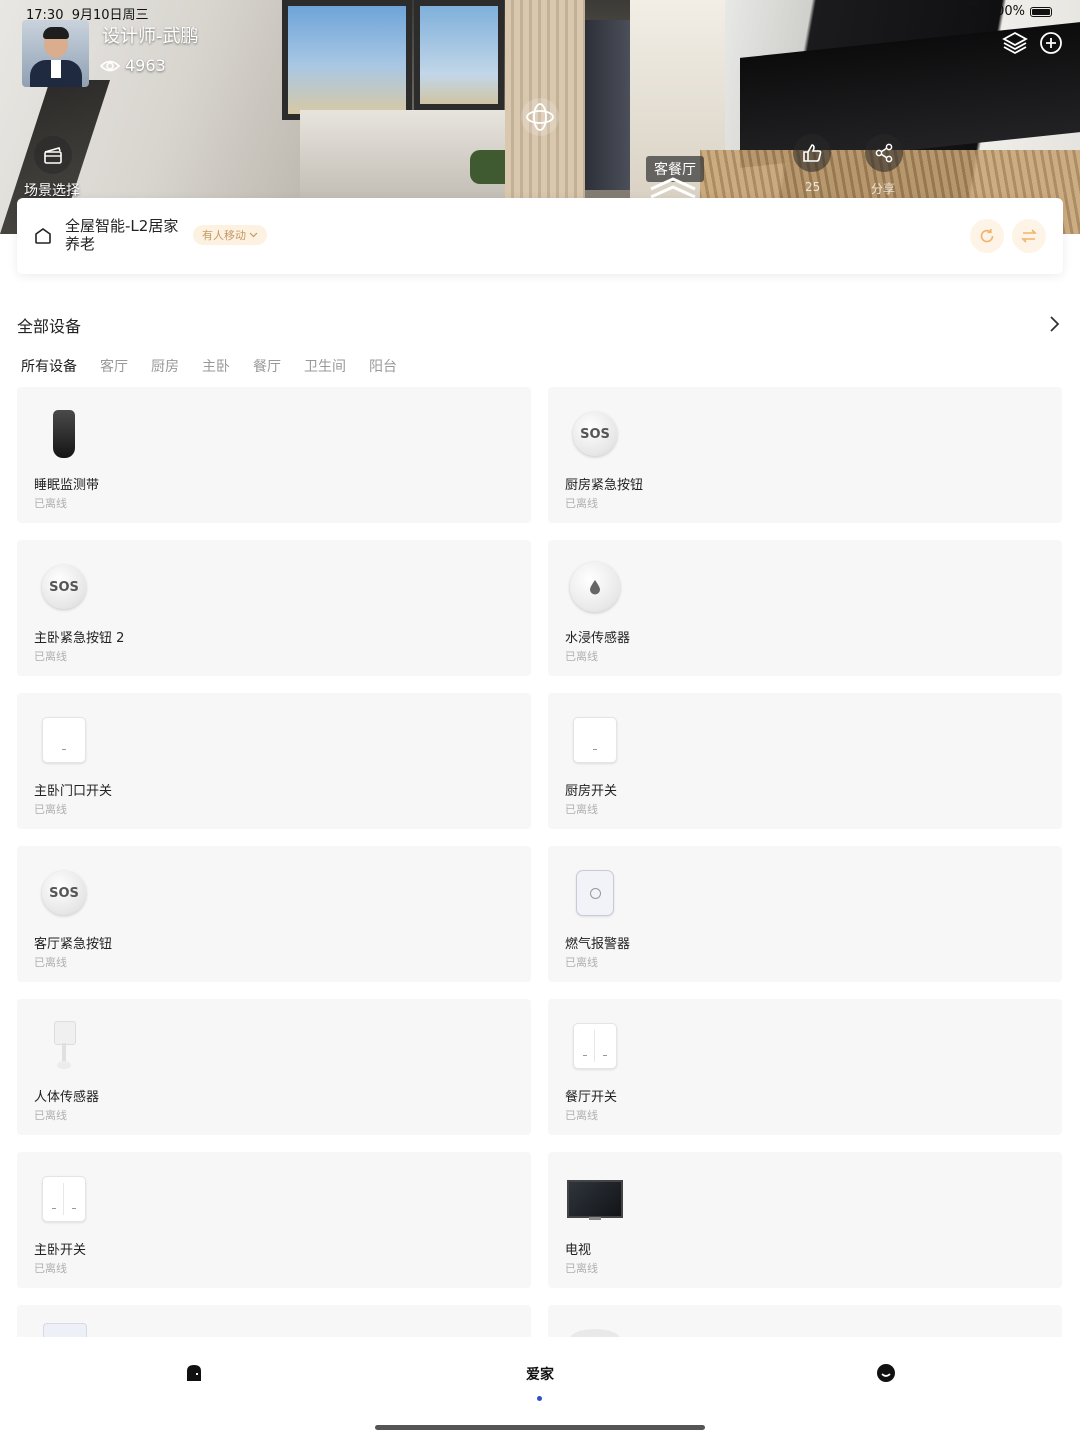 The width and height of the screenshot is (1080, 1440). What do you see at coordinates (1006, 11) in the screenshot?
I see `battery-text: 100%` at bounding box center [1006, 11].